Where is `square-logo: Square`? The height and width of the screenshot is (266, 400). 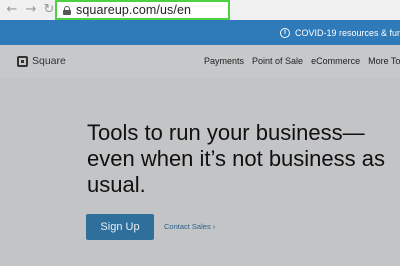 square-logo: Square is located at coordinates (41, 61).